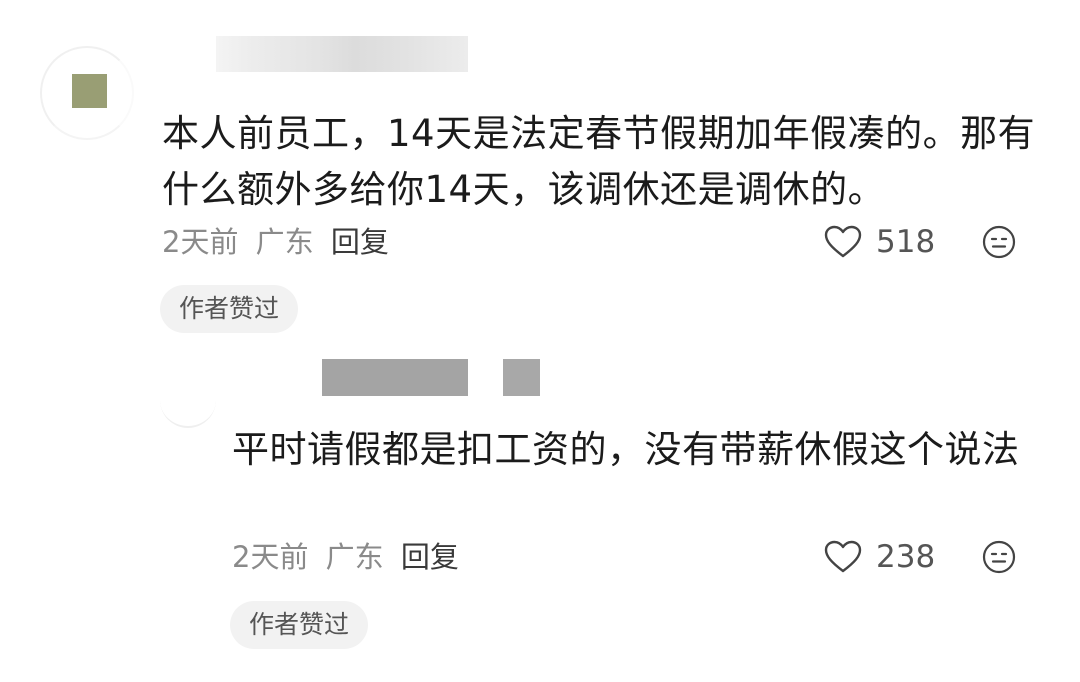  What do you see at coordinates (906, 242) in the screenshot?
I see `like-count: 518` at bounding box center [906, 242].